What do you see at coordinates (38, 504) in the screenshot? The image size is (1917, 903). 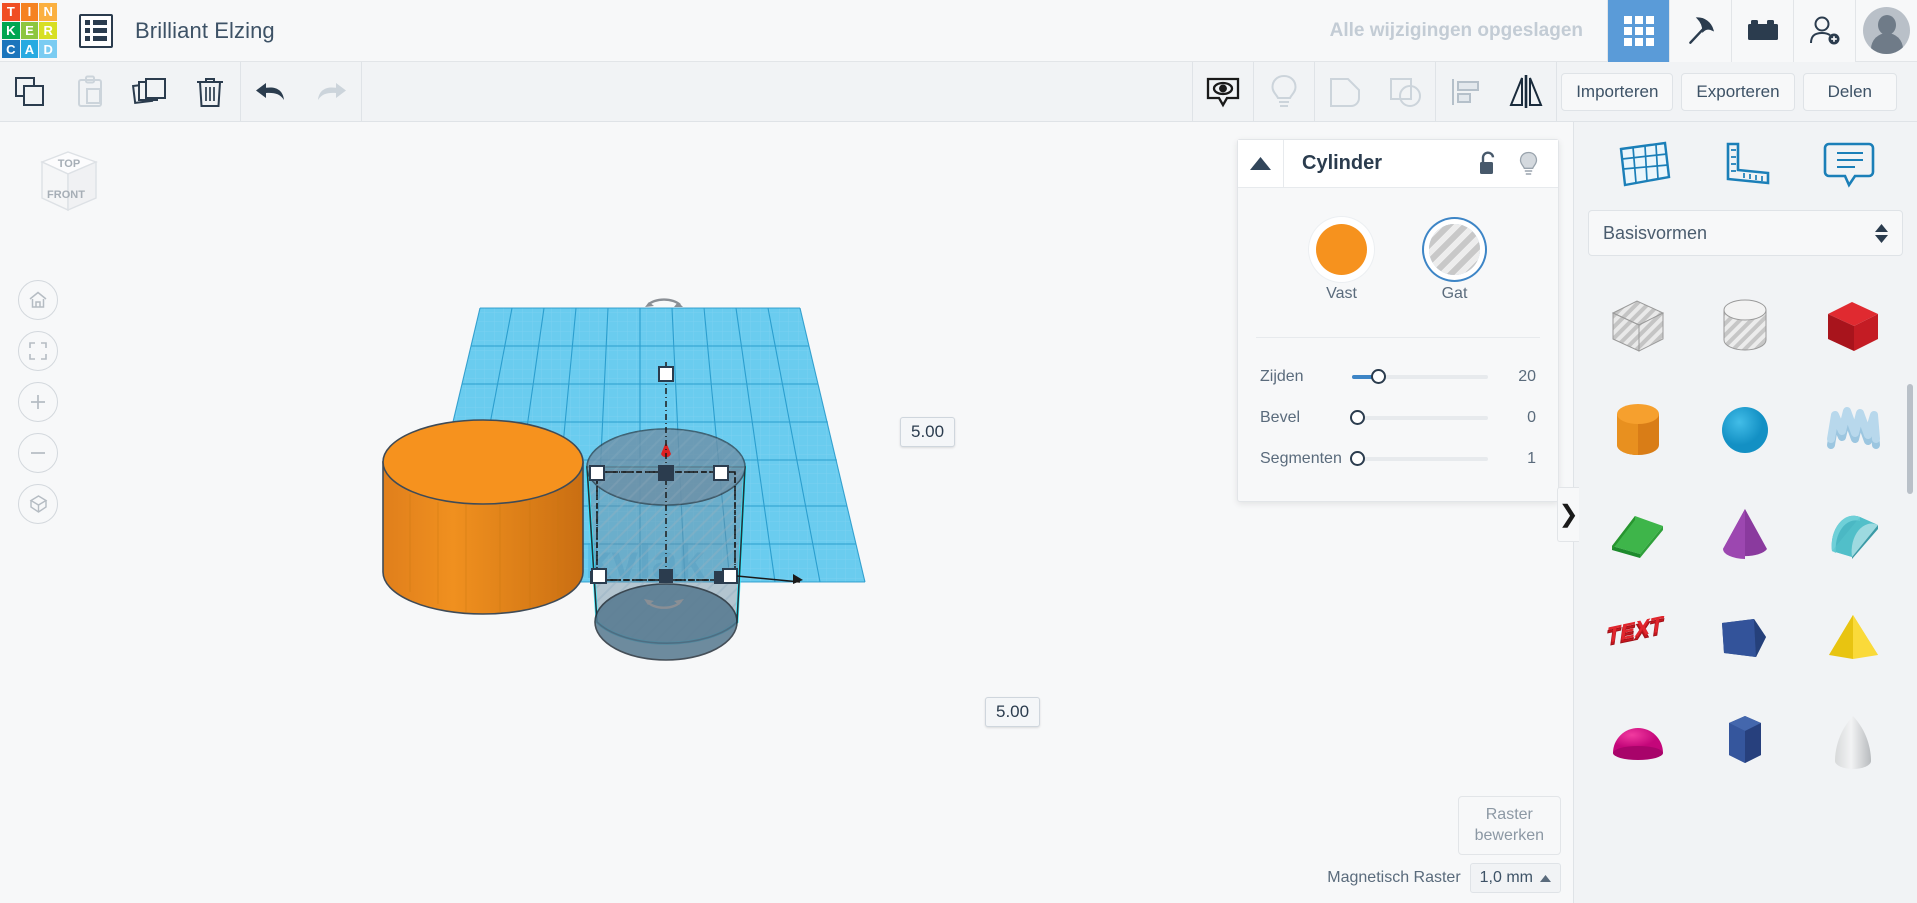 I see `ortho-perspective-icon` at bounding box center [38, 504].